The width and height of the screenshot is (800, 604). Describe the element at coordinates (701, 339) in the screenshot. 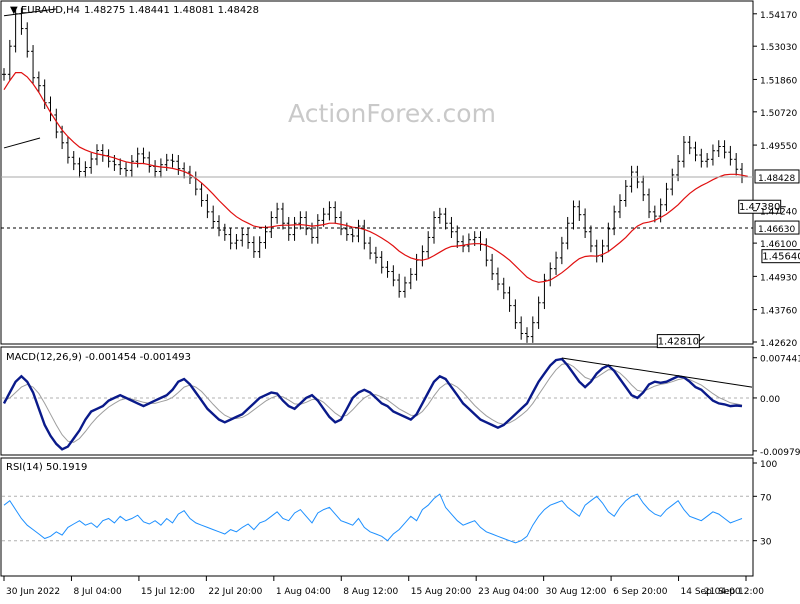

I see `price-annotation-pointer` at that location.